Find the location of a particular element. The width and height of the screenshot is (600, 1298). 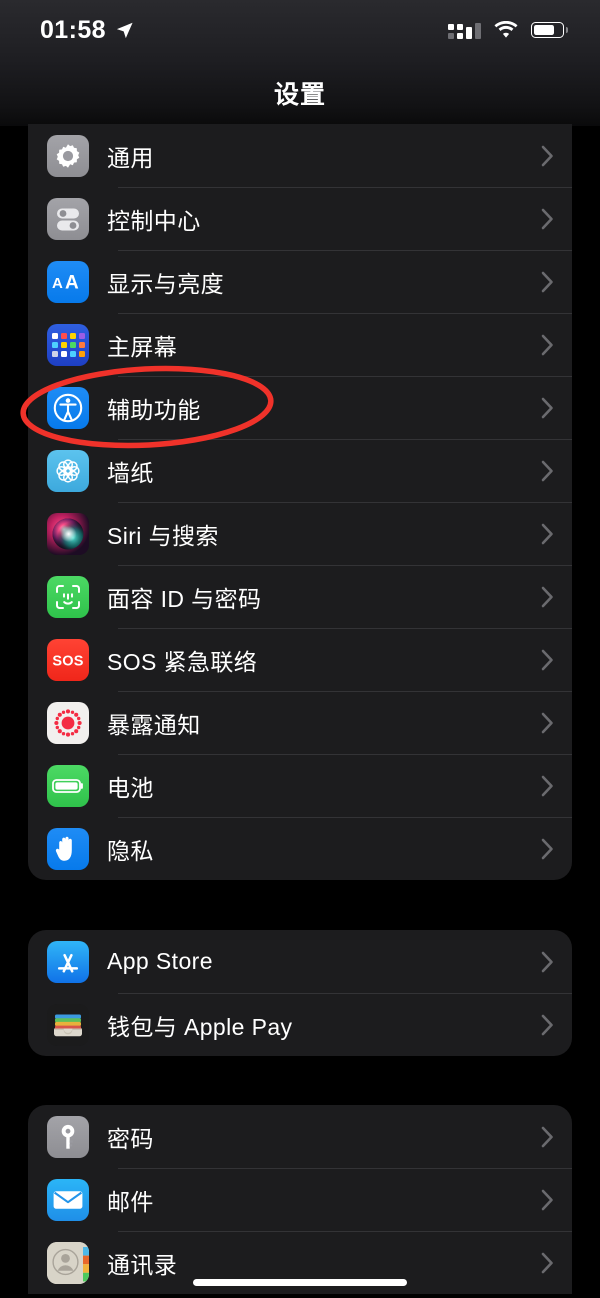

settings-row-label: 控制中心 is located at coordinates (154, 220).